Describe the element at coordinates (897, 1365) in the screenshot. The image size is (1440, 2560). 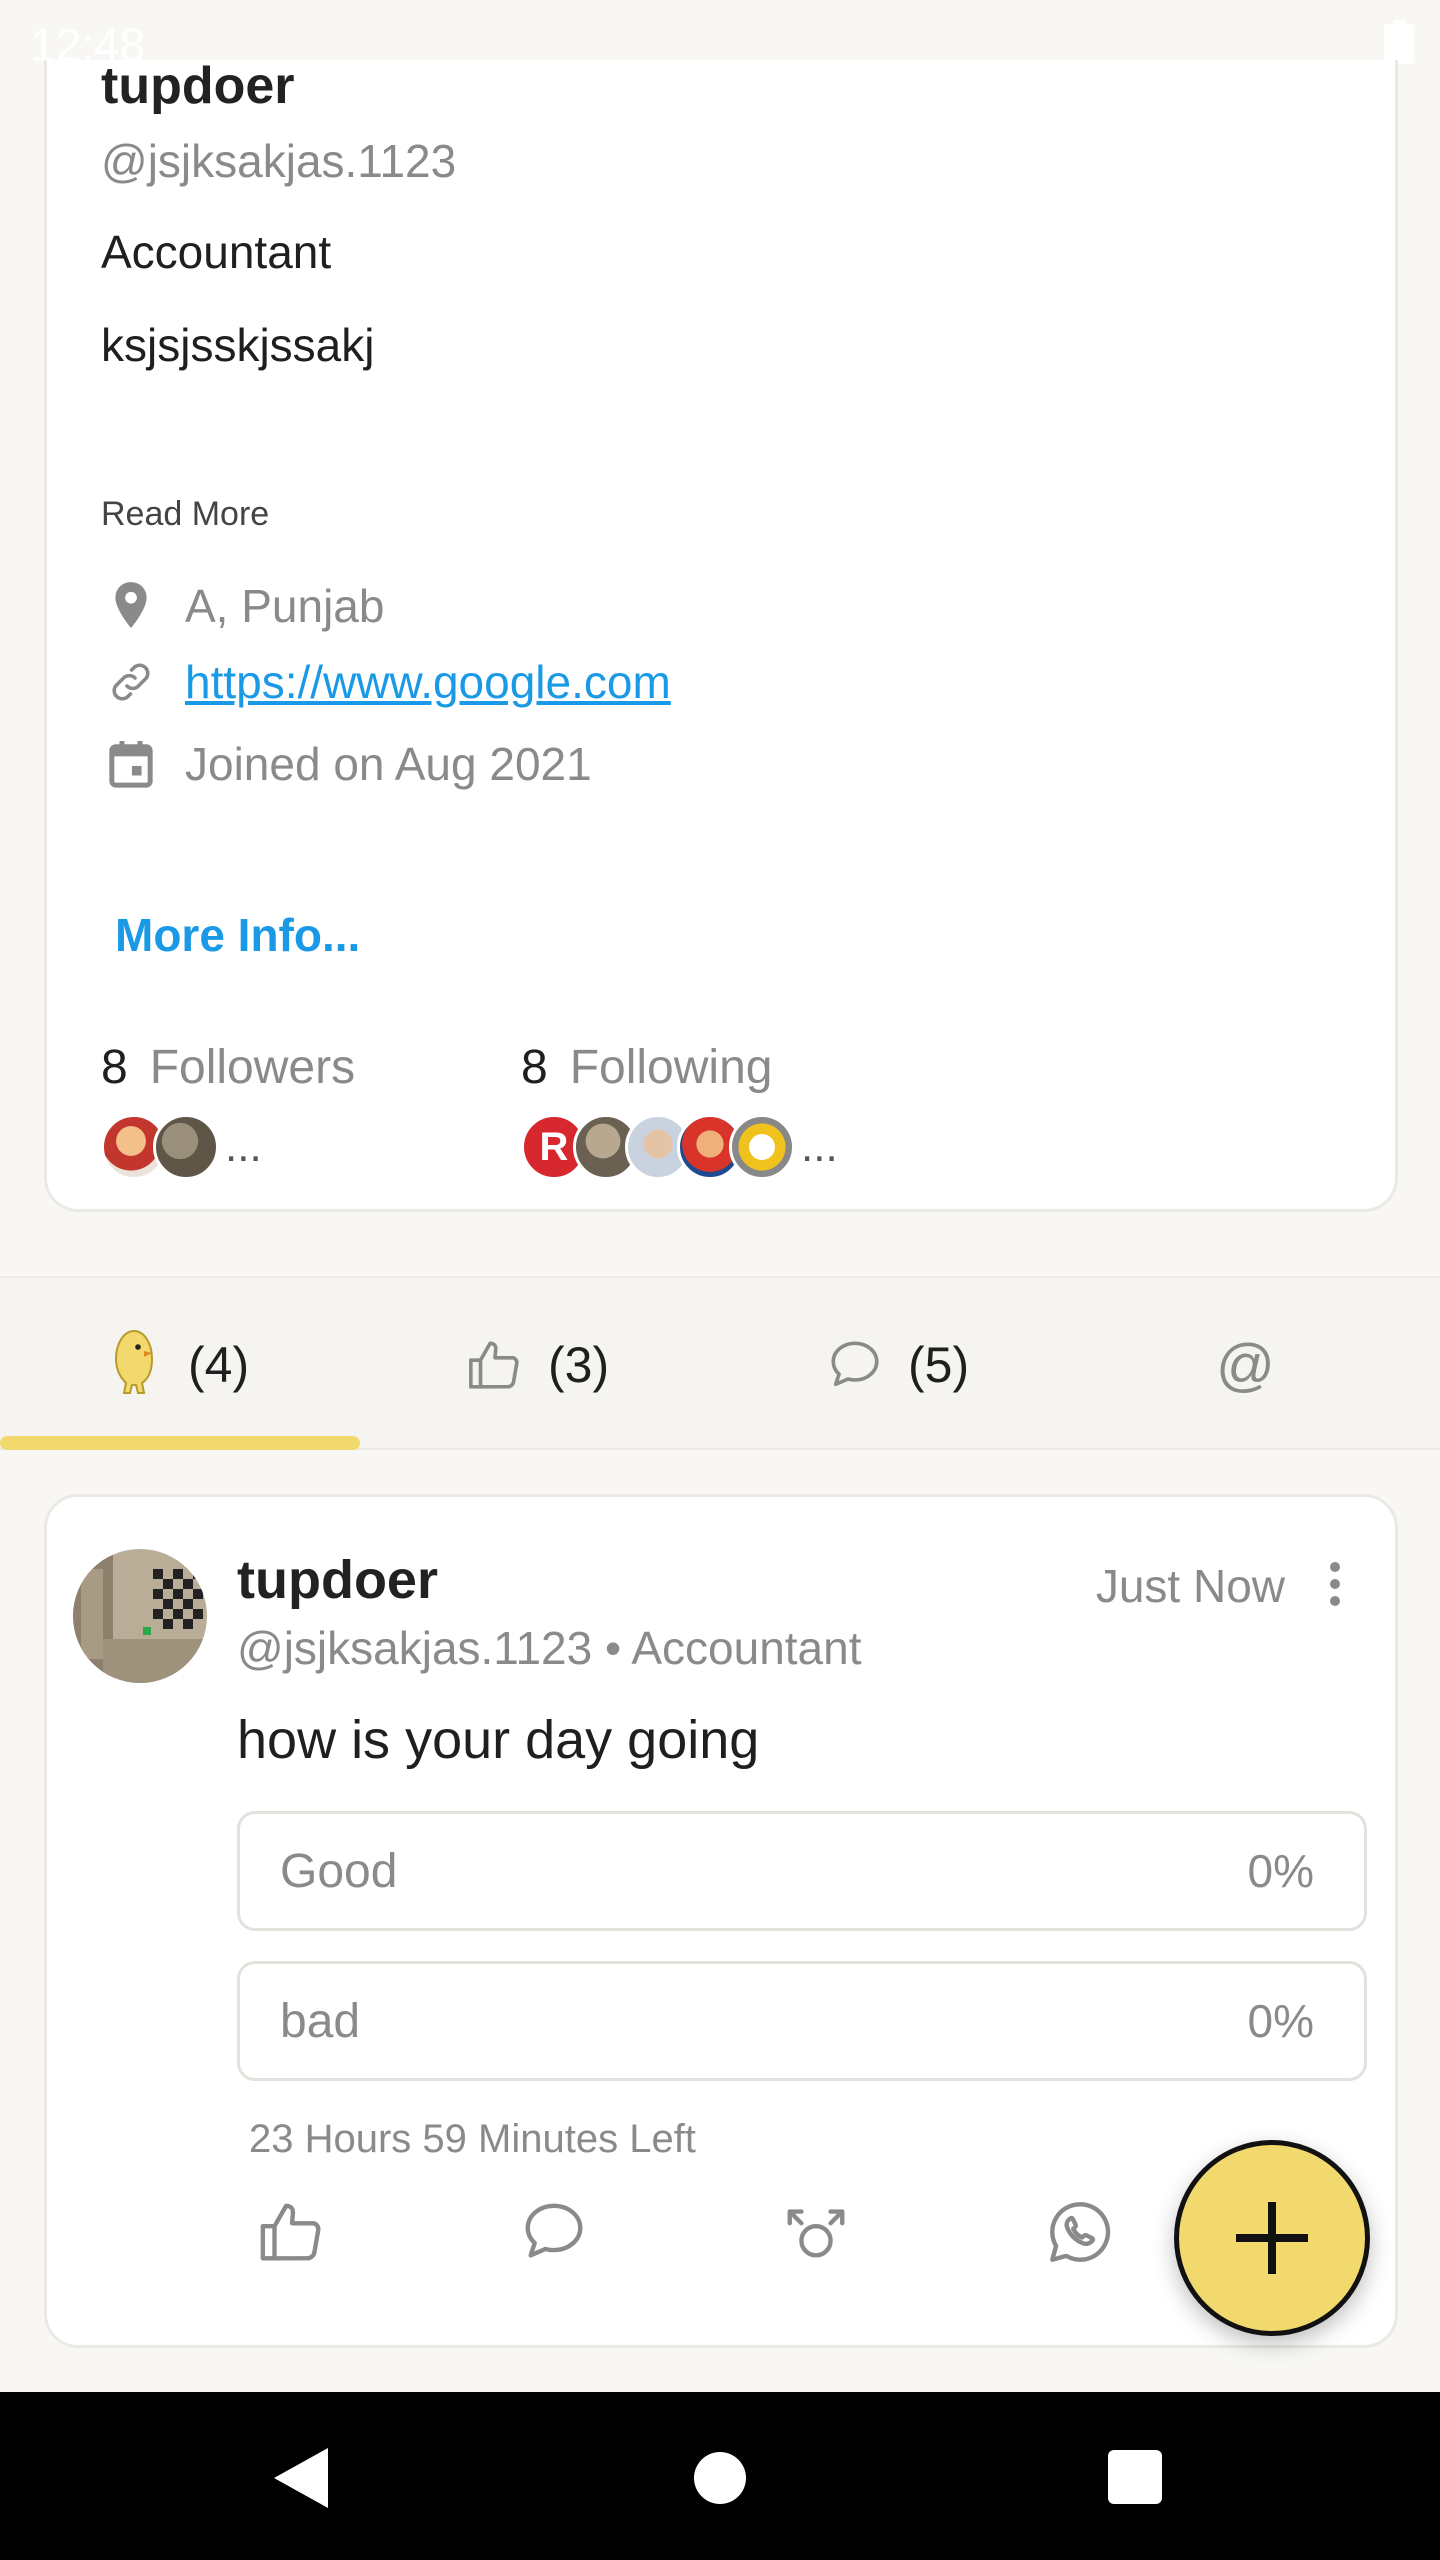
I see `tab-comments: (5)` at that location.